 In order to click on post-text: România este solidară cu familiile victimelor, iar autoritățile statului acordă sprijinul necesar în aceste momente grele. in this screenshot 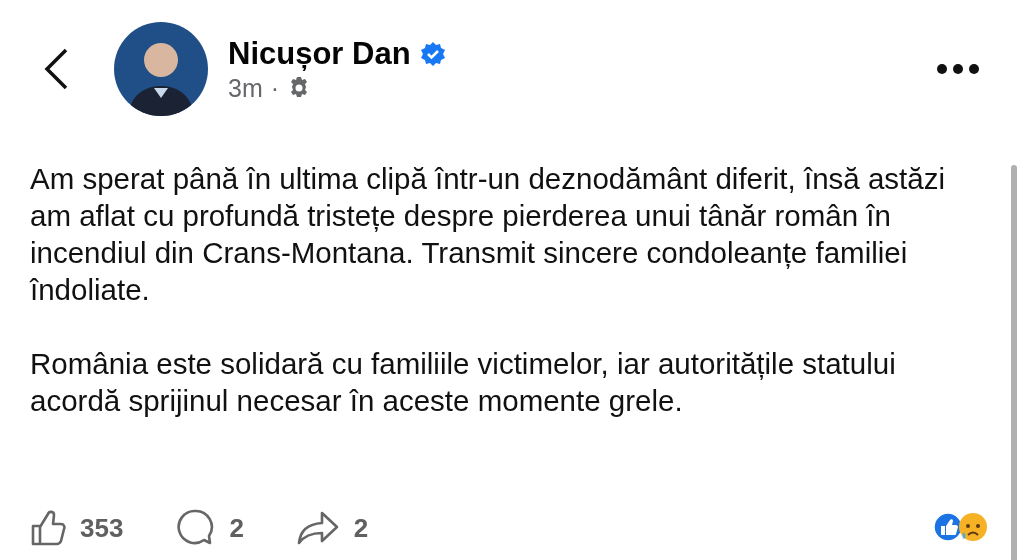, I will do `click(463, 382)`.